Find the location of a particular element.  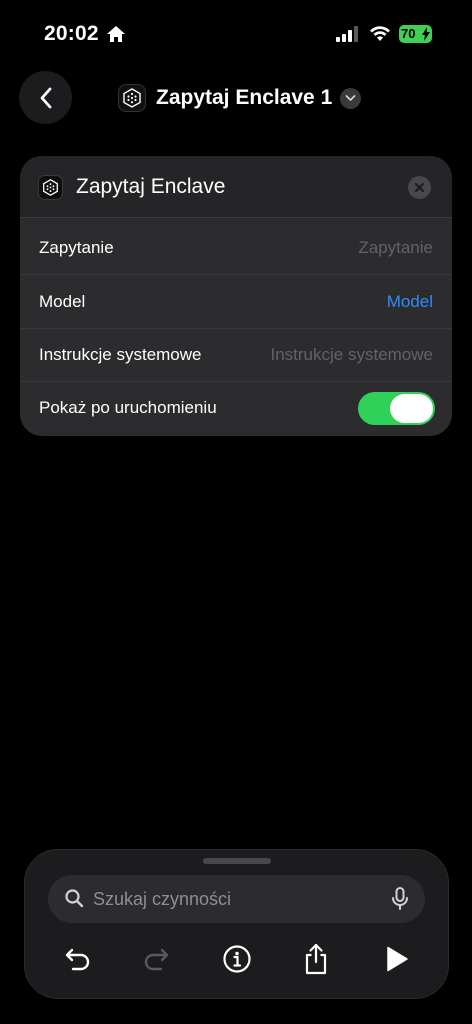

run-button is located at coordinates (397, 959).